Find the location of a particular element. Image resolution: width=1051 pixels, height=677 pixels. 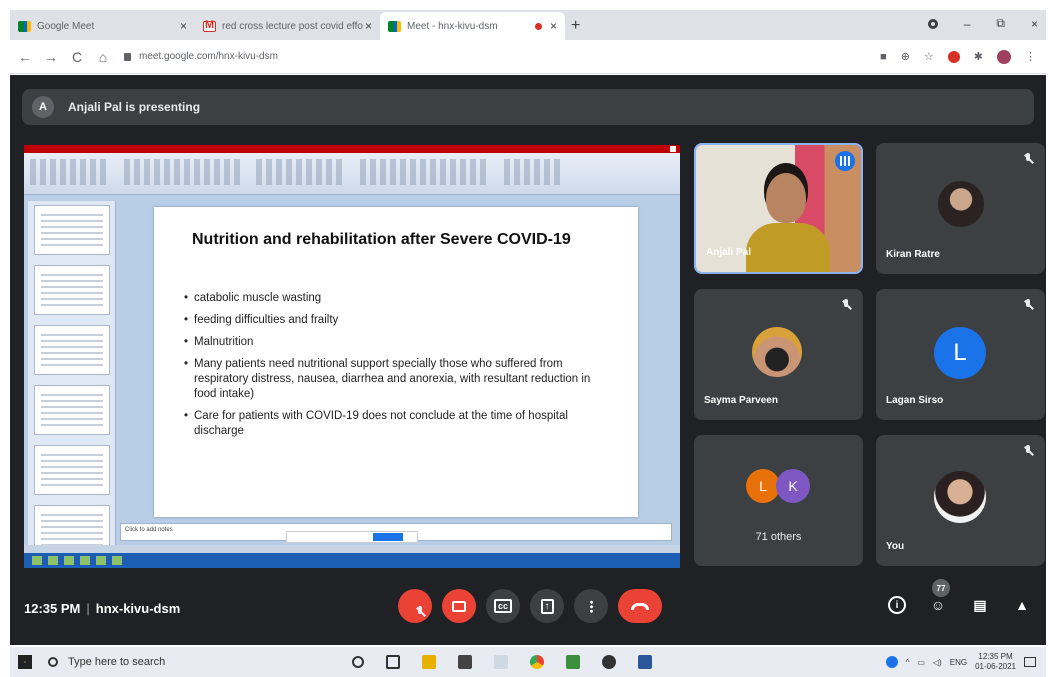

task-view-icon is located at coordinates (393, 662).